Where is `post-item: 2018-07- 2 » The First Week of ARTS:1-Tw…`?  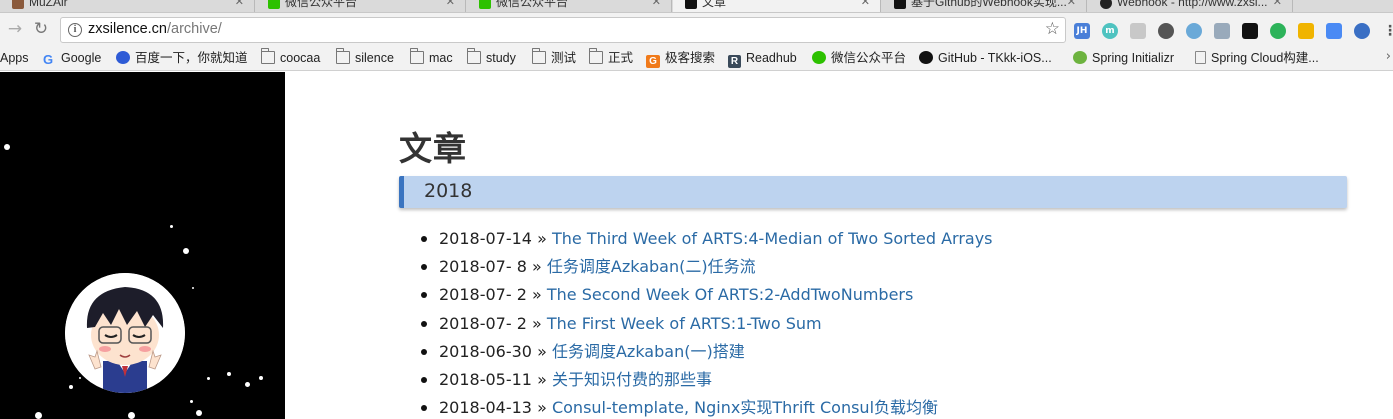 post-item: 2018-07- 2 » The First Week of ARTS:1-Tw… is located at coordinates (705, 326).